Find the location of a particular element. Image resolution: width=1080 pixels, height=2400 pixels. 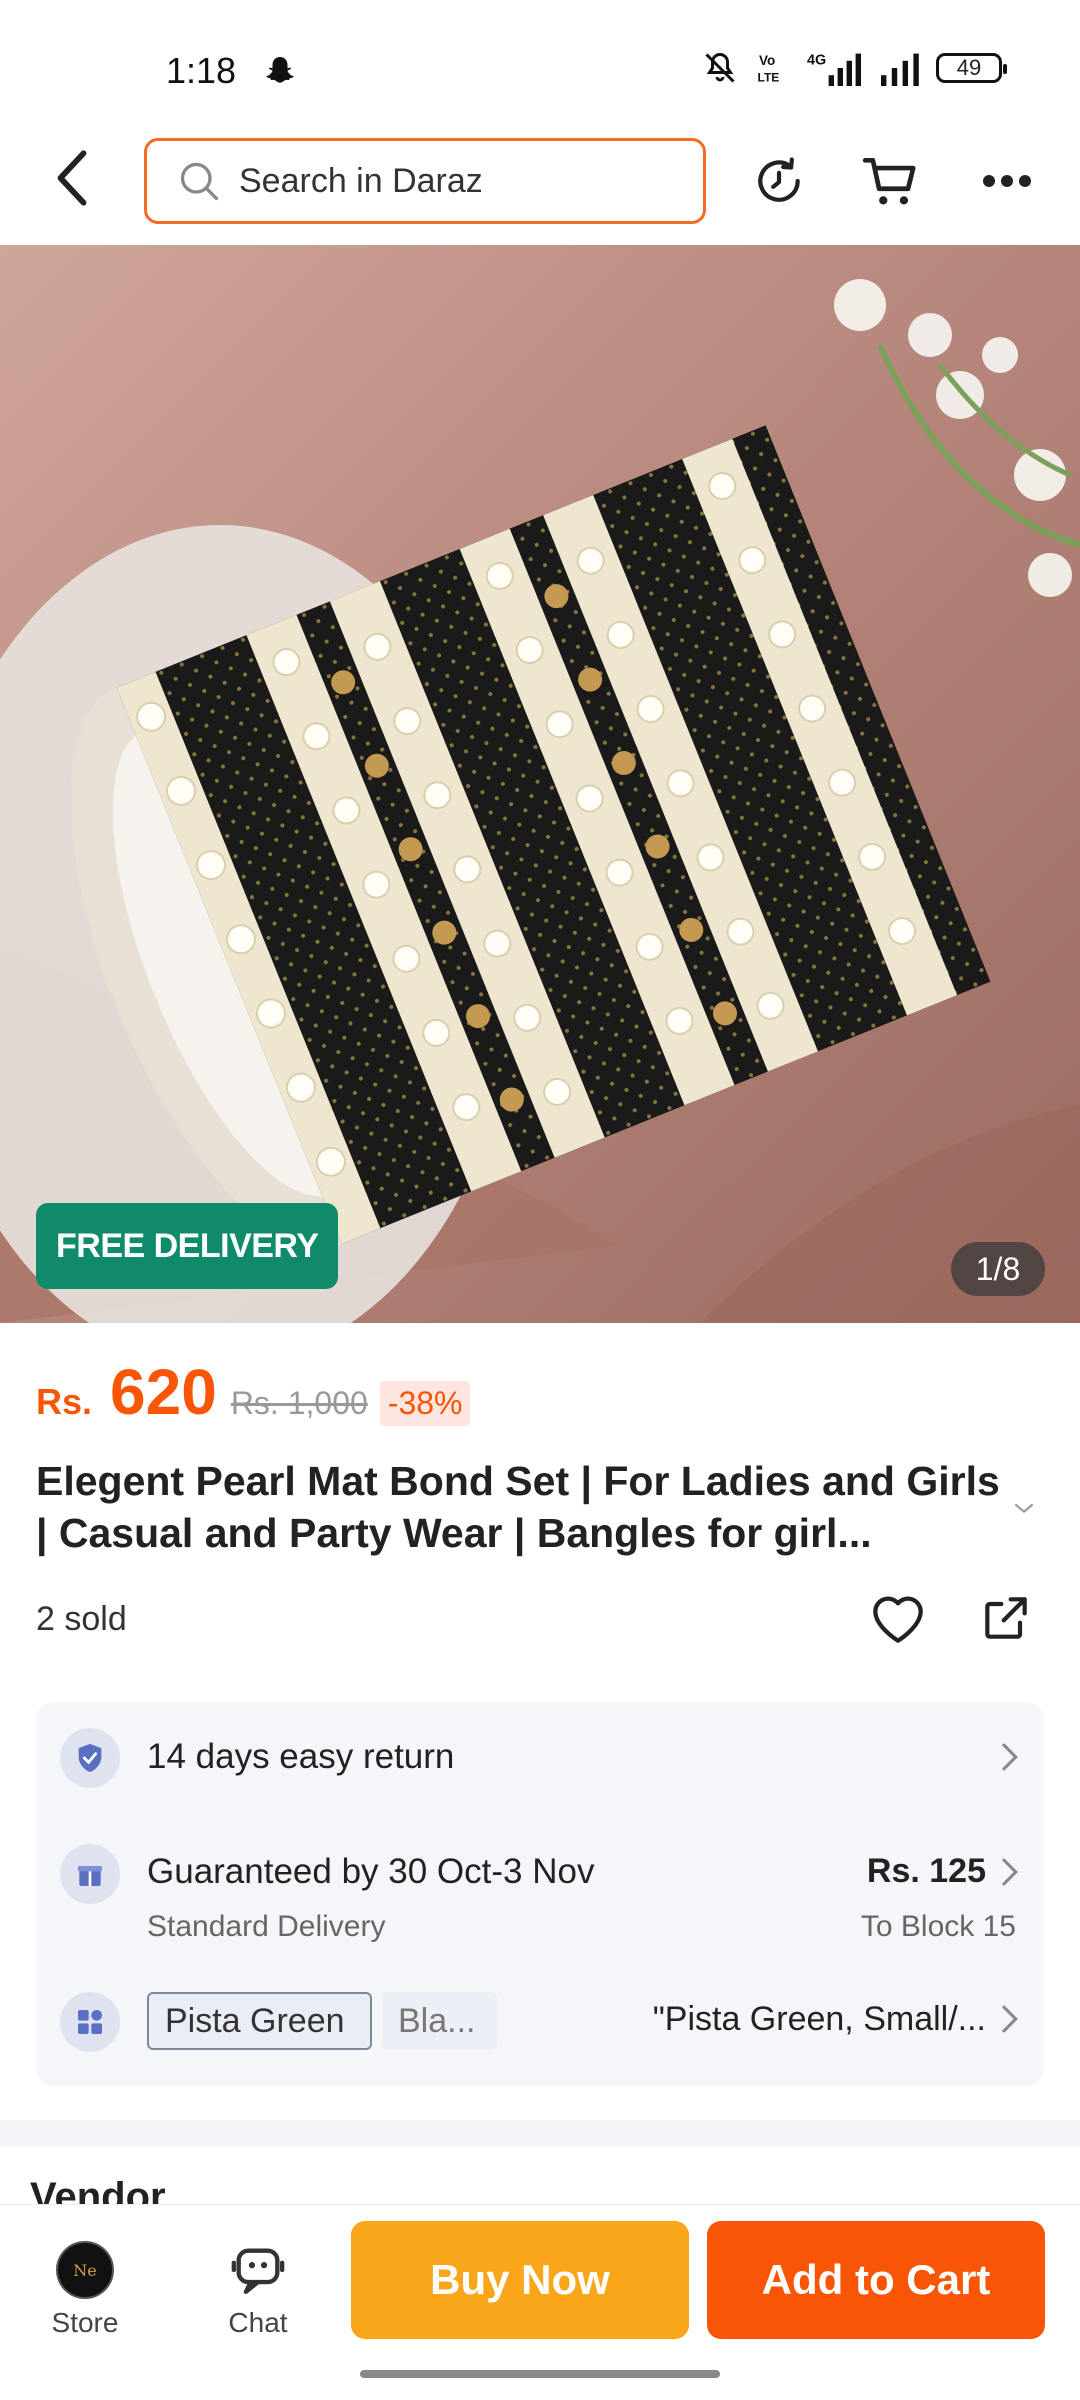

heart-icon is located at coordinates (898, 1618).